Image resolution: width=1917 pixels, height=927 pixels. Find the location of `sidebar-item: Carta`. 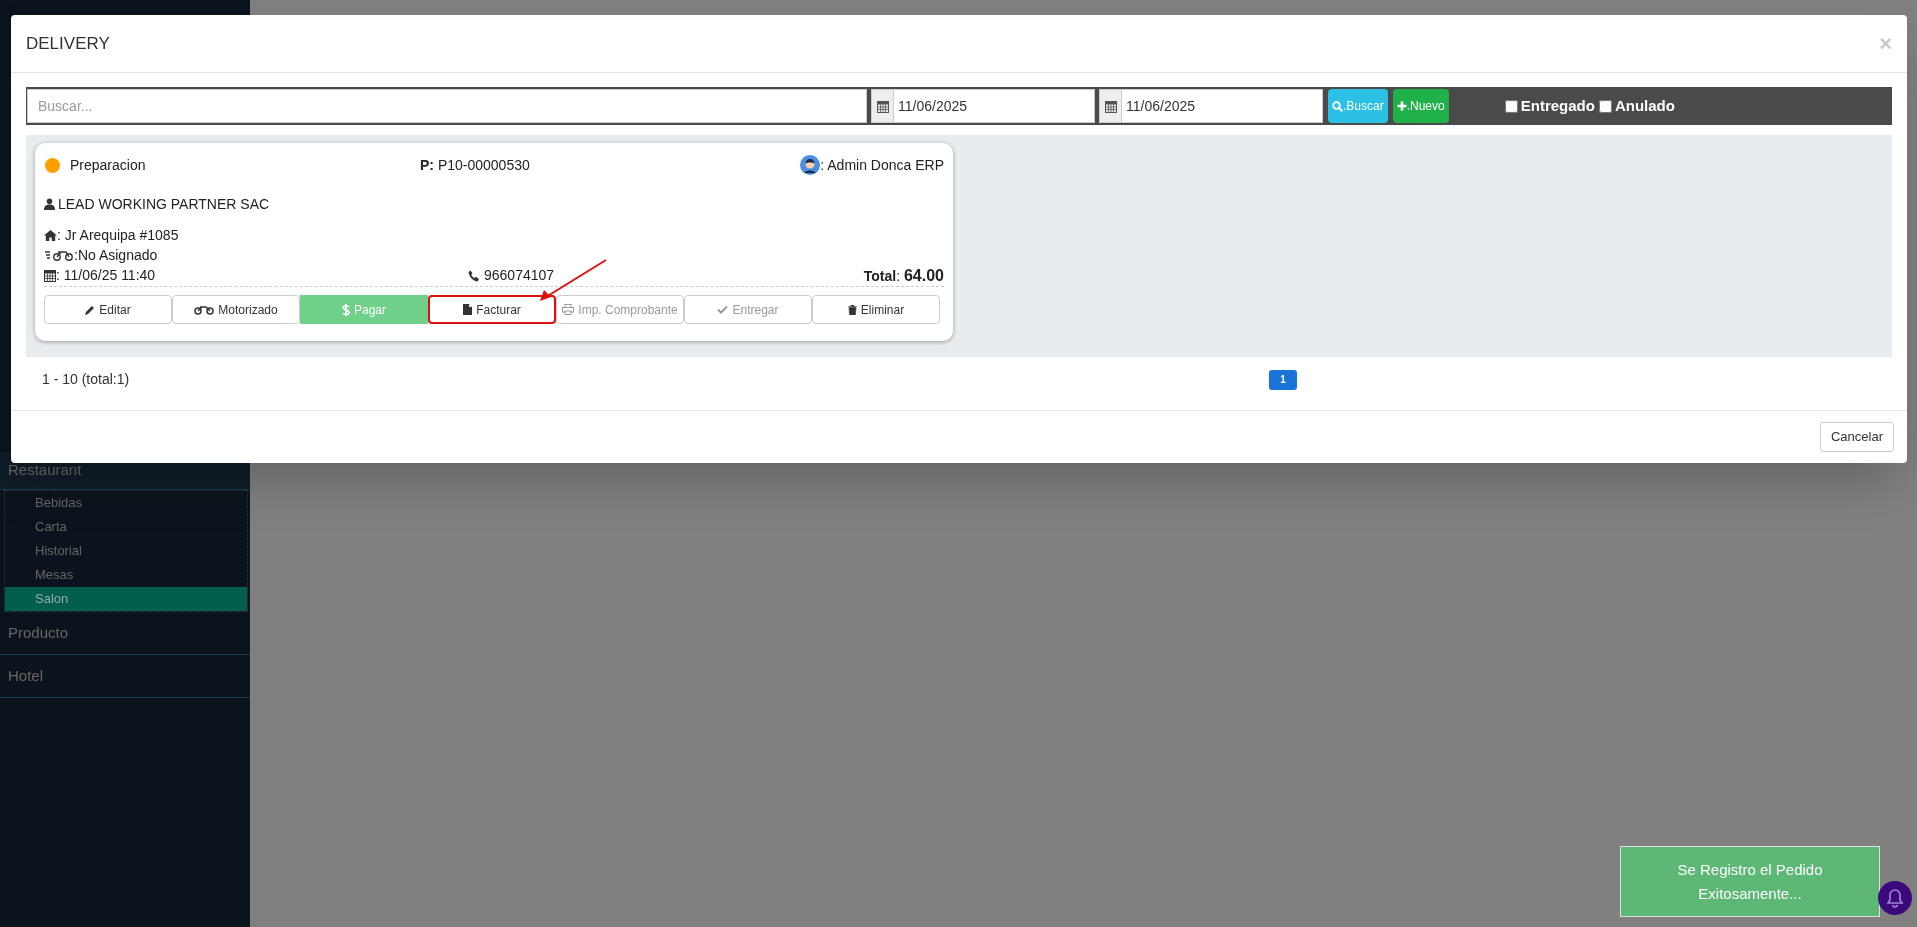

sidebar-item: Carta is located at coordinates (126, 527).